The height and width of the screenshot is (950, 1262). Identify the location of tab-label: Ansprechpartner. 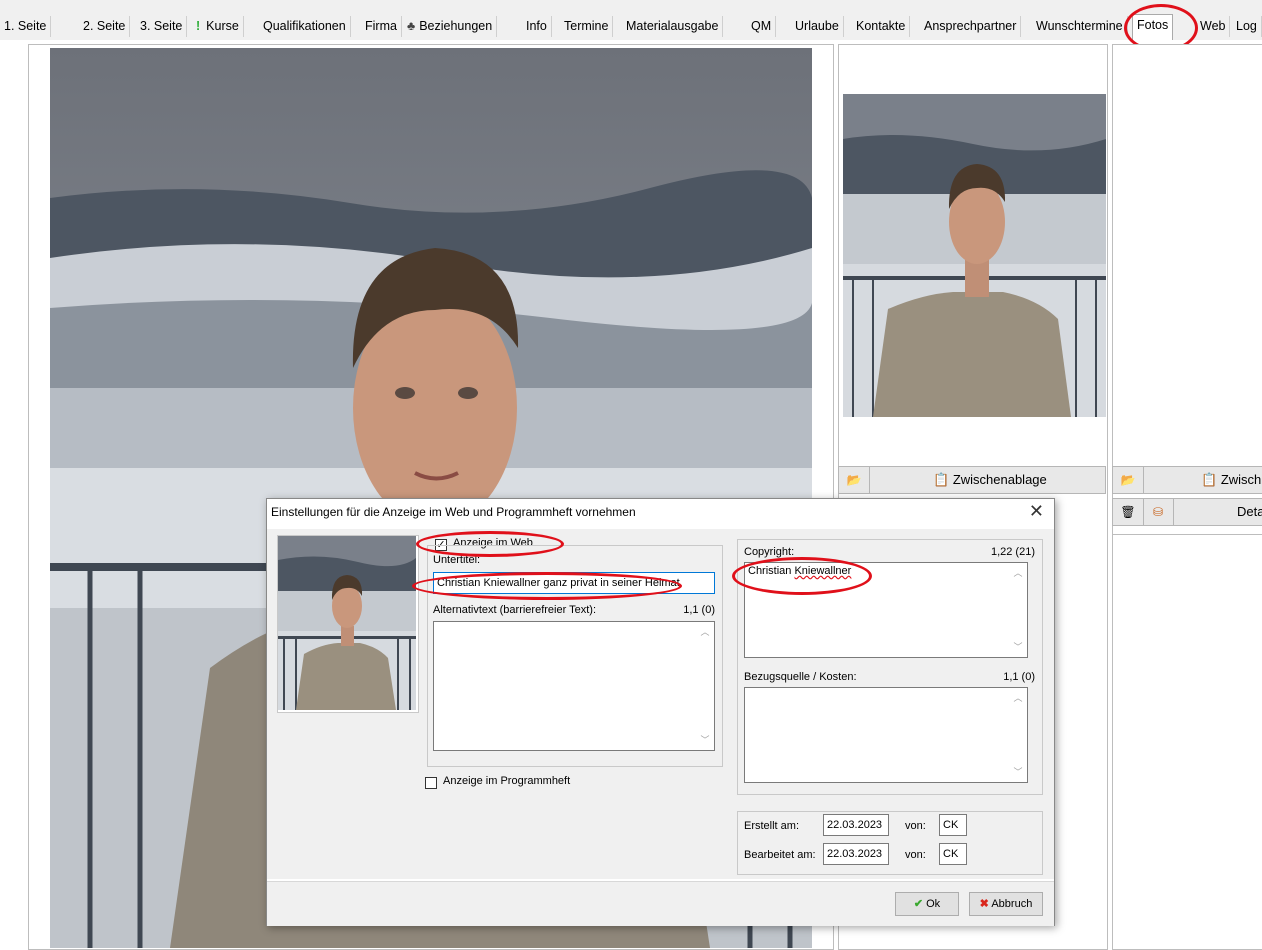
(970, 26).